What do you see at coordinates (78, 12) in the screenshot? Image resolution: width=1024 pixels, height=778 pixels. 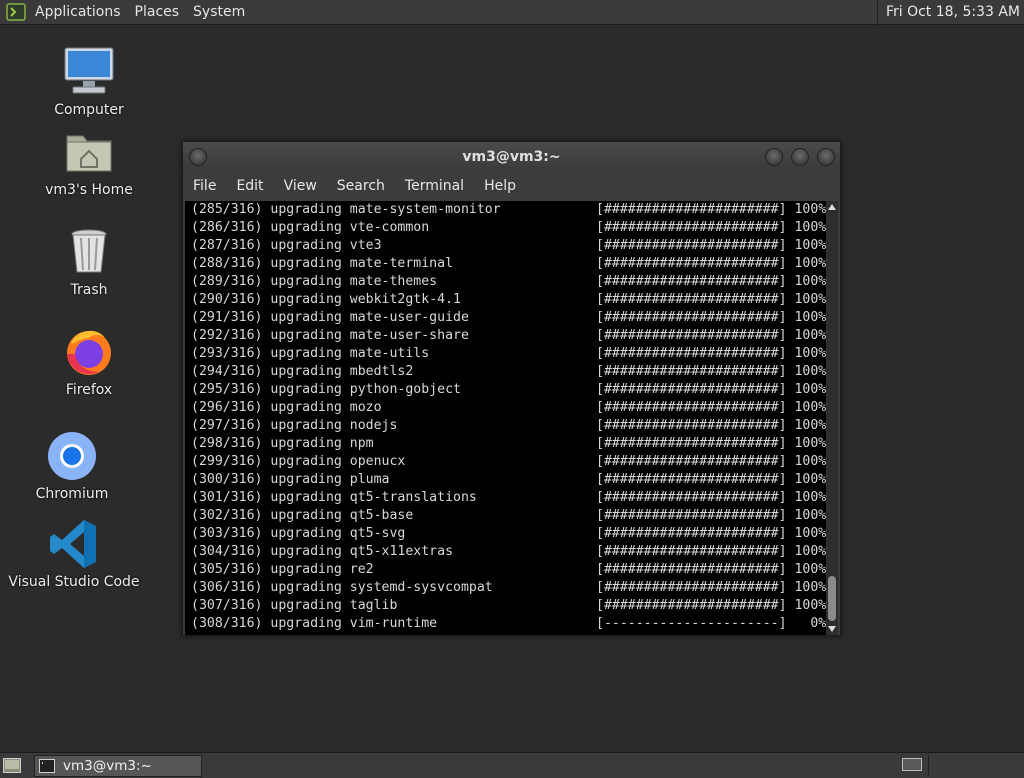 I see `menu-applications: Applications` at bounding box center [78, 12].